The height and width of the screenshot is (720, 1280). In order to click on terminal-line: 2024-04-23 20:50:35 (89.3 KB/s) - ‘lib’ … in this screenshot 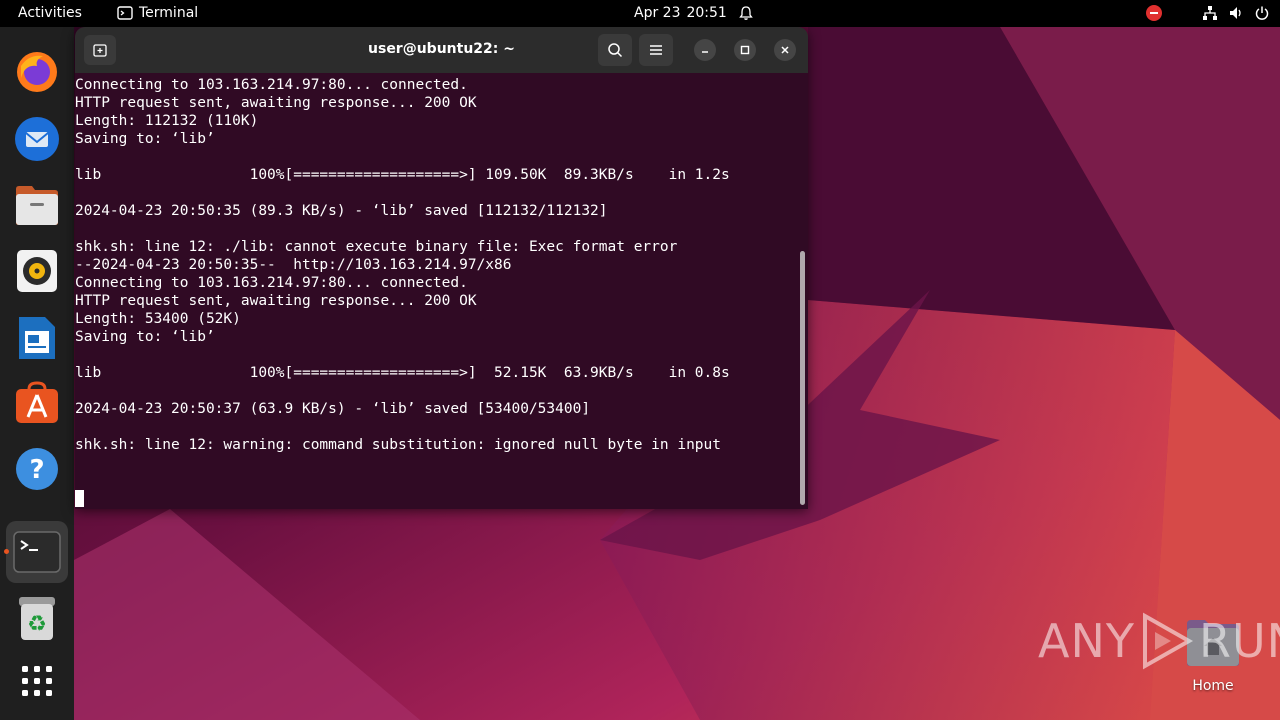, I will do `click(341, 211)`.